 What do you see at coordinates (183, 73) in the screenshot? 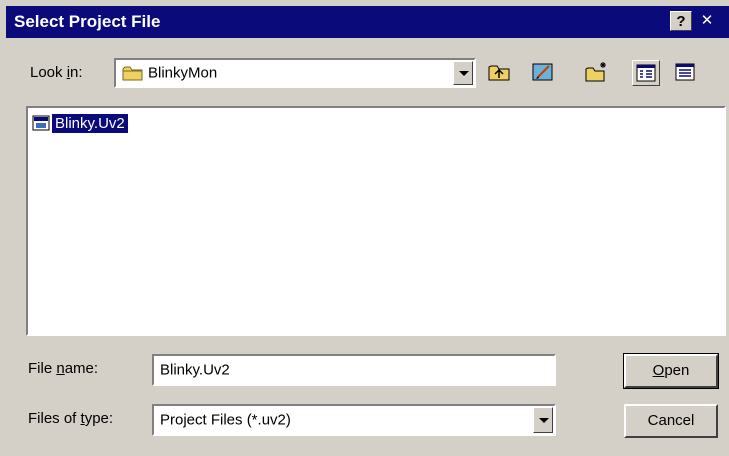
I see `look-in-value: BlinkyMon` at bounding box center [183, 73].